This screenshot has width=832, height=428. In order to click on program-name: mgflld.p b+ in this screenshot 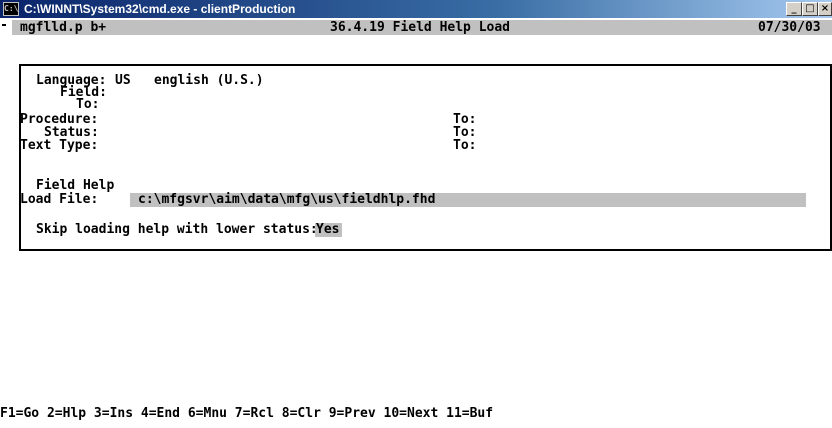, I will do `click(63, 27)`.